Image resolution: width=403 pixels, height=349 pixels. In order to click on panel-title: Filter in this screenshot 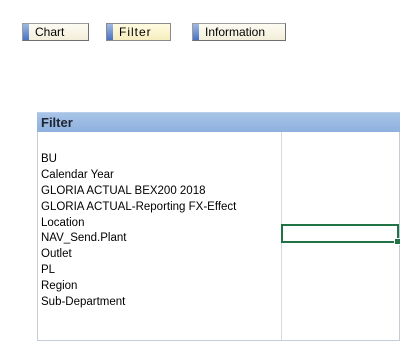, I will do `click(57, 122)`.